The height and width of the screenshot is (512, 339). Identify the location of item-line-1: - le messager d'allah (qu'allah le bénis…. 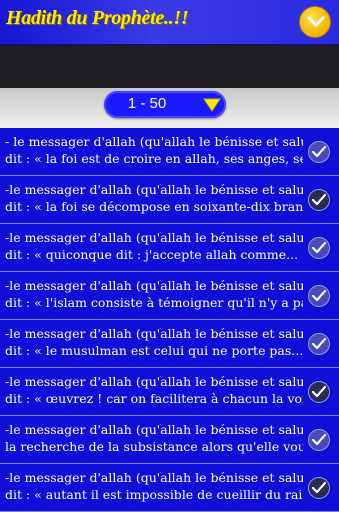
(154, 141).